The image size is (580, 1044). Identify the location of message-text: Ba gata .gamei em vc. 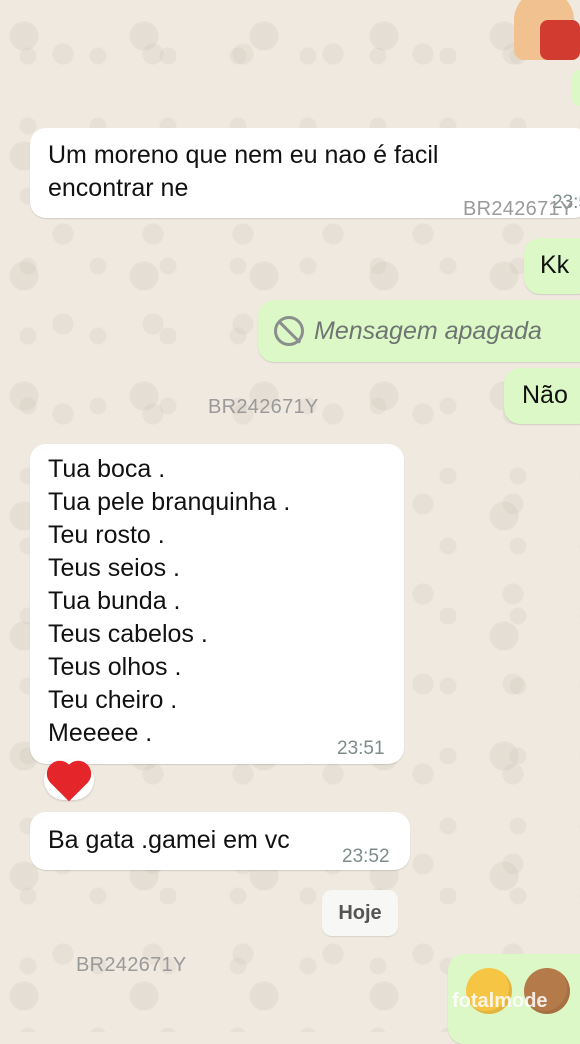
(169, 840).